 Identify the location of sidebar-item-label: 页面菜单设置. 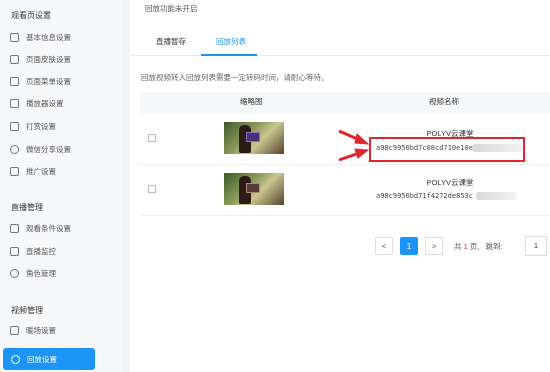
(48, 81).